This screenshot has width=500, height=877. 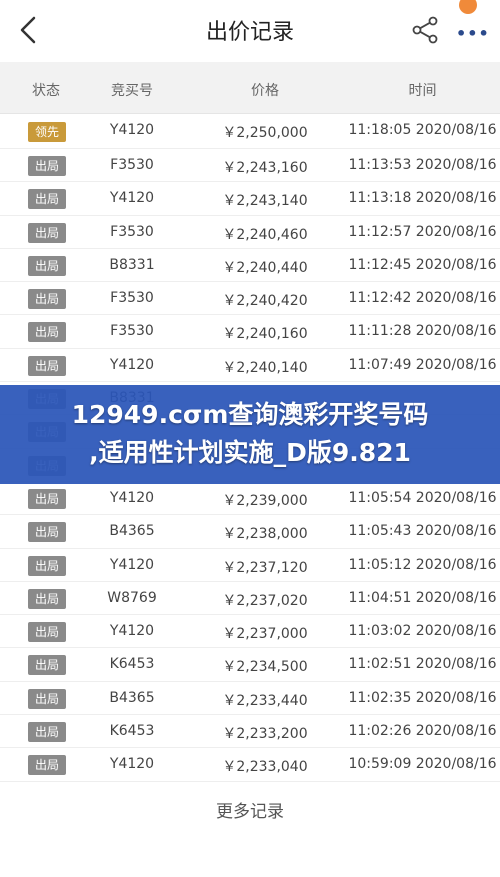 What do you see at coordinates (46, 91) in the screenshot?
I see `column-header-status: 状态` at bounding box center [46, 91].